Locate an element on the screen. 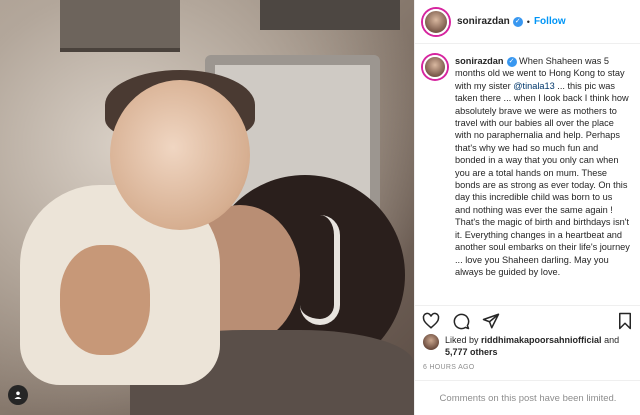 The image size is (640, 415). caption-avatar is located at coordinates (435, 67).